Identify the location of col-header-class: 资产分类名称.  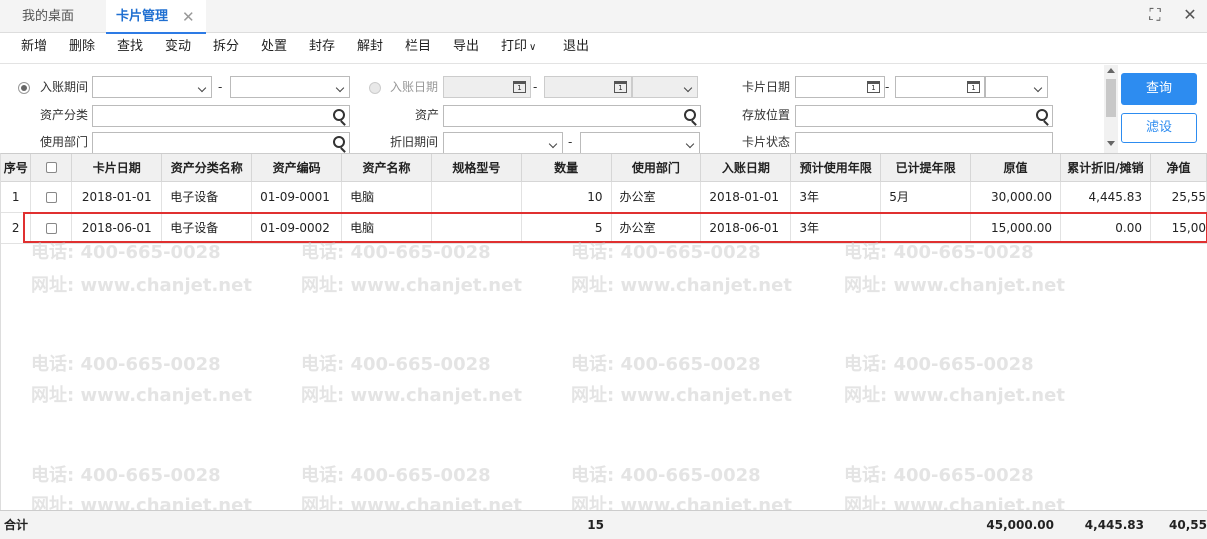
(207, 168).